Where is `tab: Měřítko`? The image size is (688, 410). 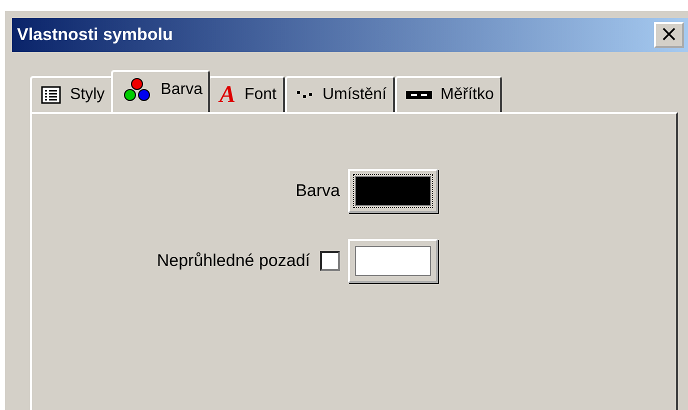 tab: Měřítko is located at coordinates (448, 94).